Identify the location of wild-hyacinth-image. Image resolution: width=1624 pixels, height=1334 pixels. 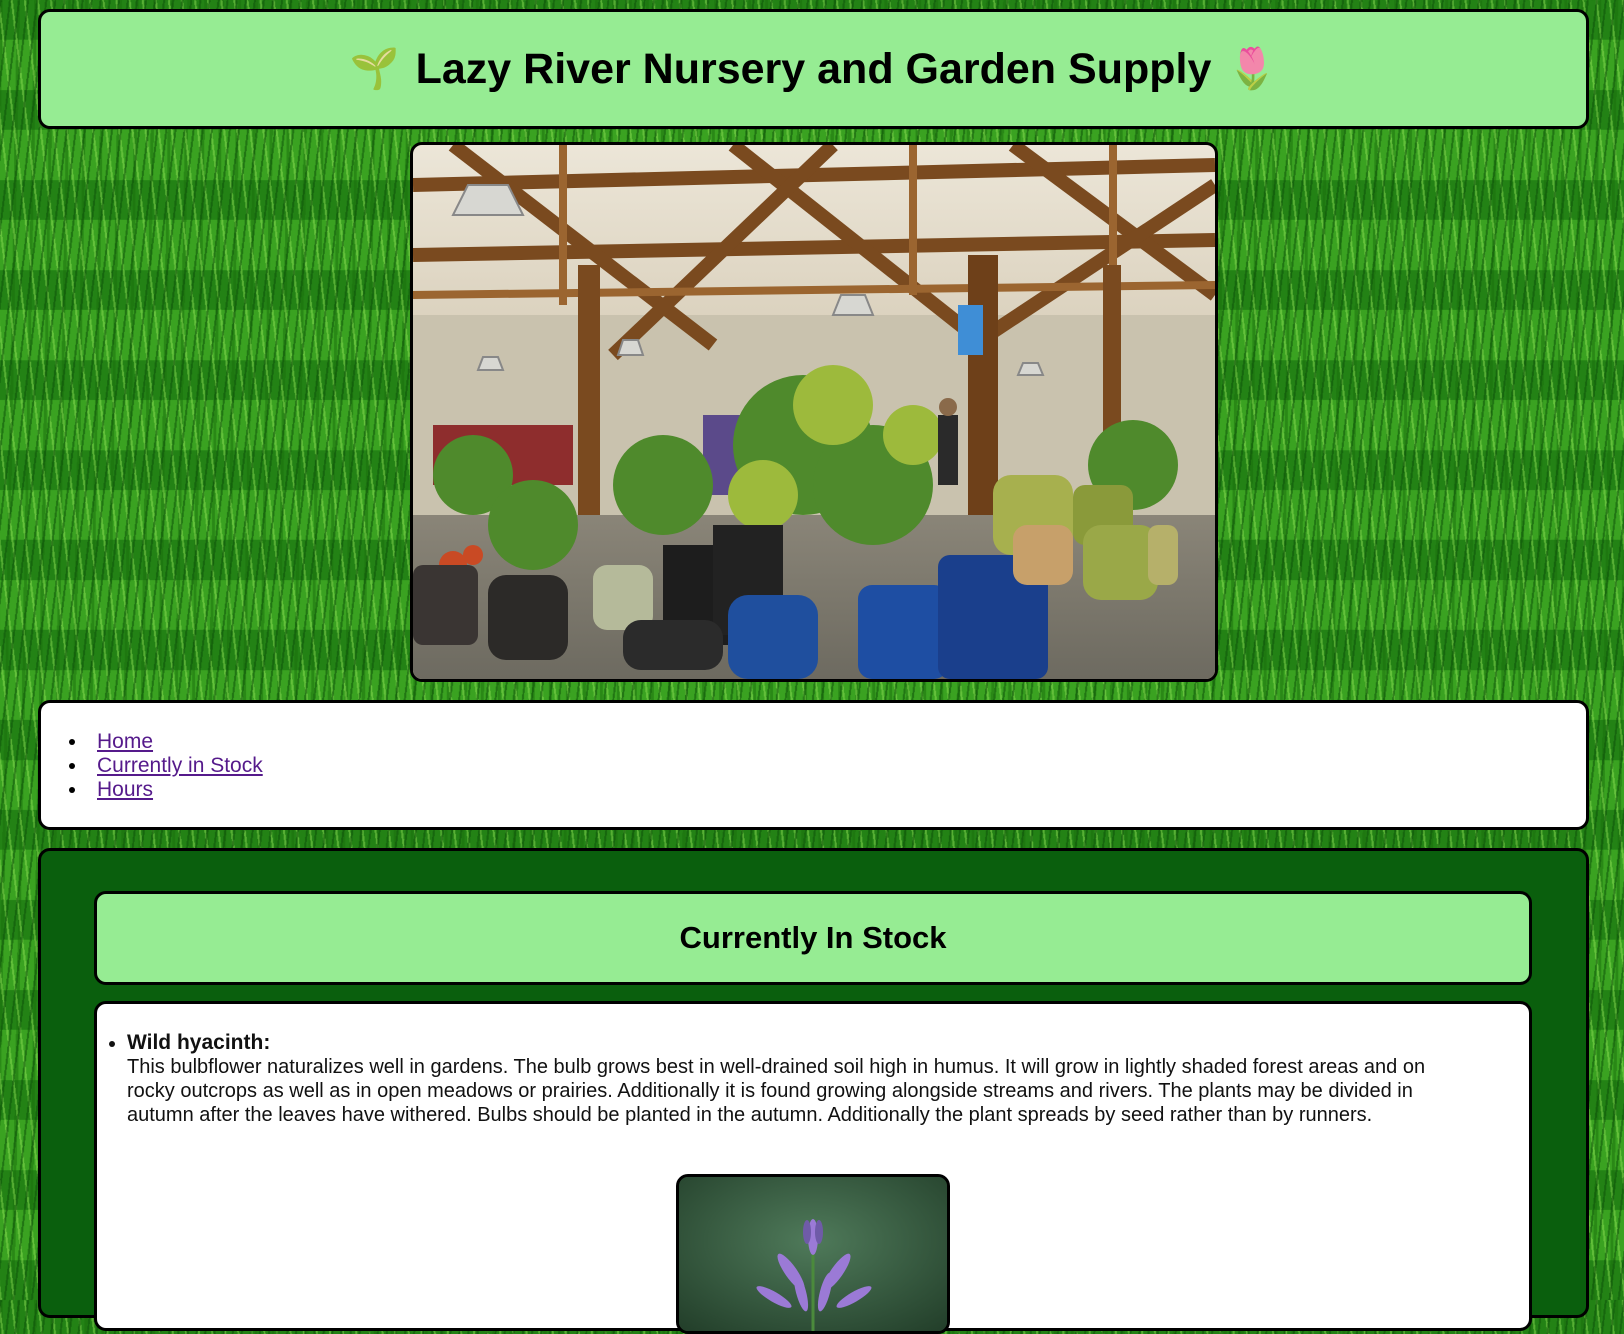
(813, 1254).